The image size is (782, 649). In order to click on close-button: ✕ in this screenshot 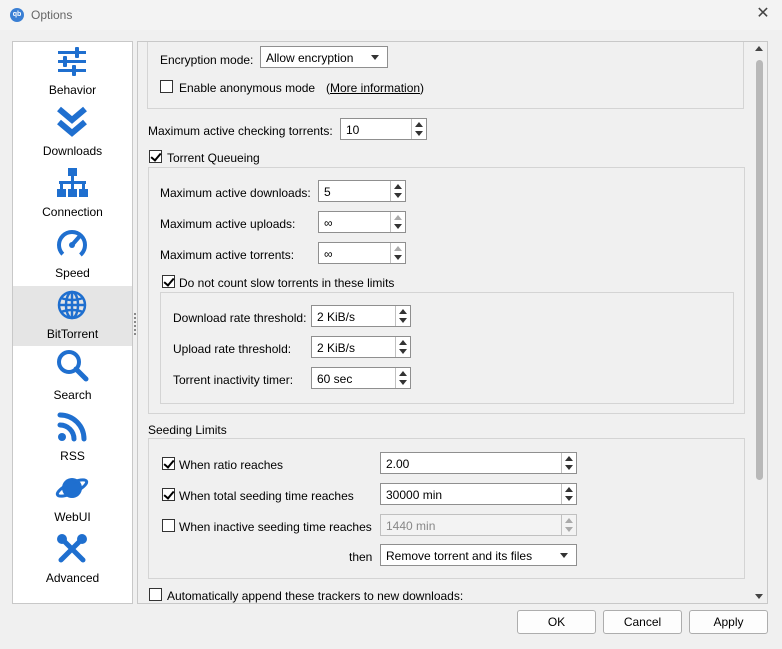, I will do `click(763, 14)`.